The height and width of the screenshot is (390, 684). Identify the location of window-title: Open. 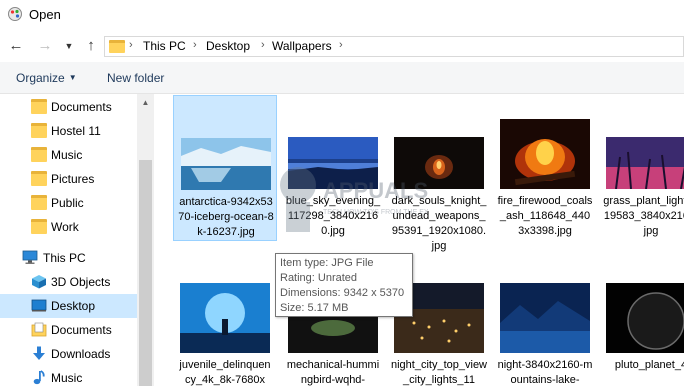
(45, 14).